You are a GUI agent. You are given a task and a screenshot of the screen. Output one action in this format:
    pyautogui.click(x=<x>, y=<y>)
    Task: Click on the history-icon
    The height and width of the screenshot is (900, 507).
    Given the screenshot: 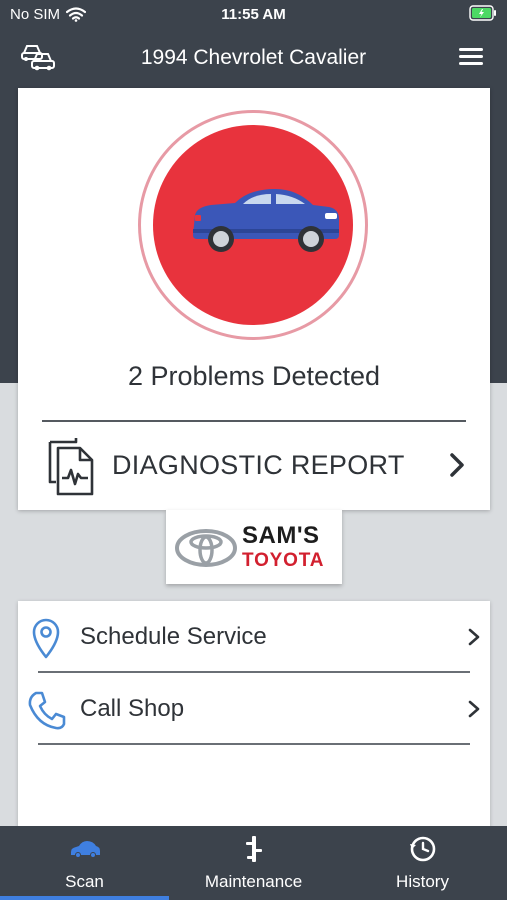 What is the action you would take?
    pyautogui.click(x=422, y=849)
    